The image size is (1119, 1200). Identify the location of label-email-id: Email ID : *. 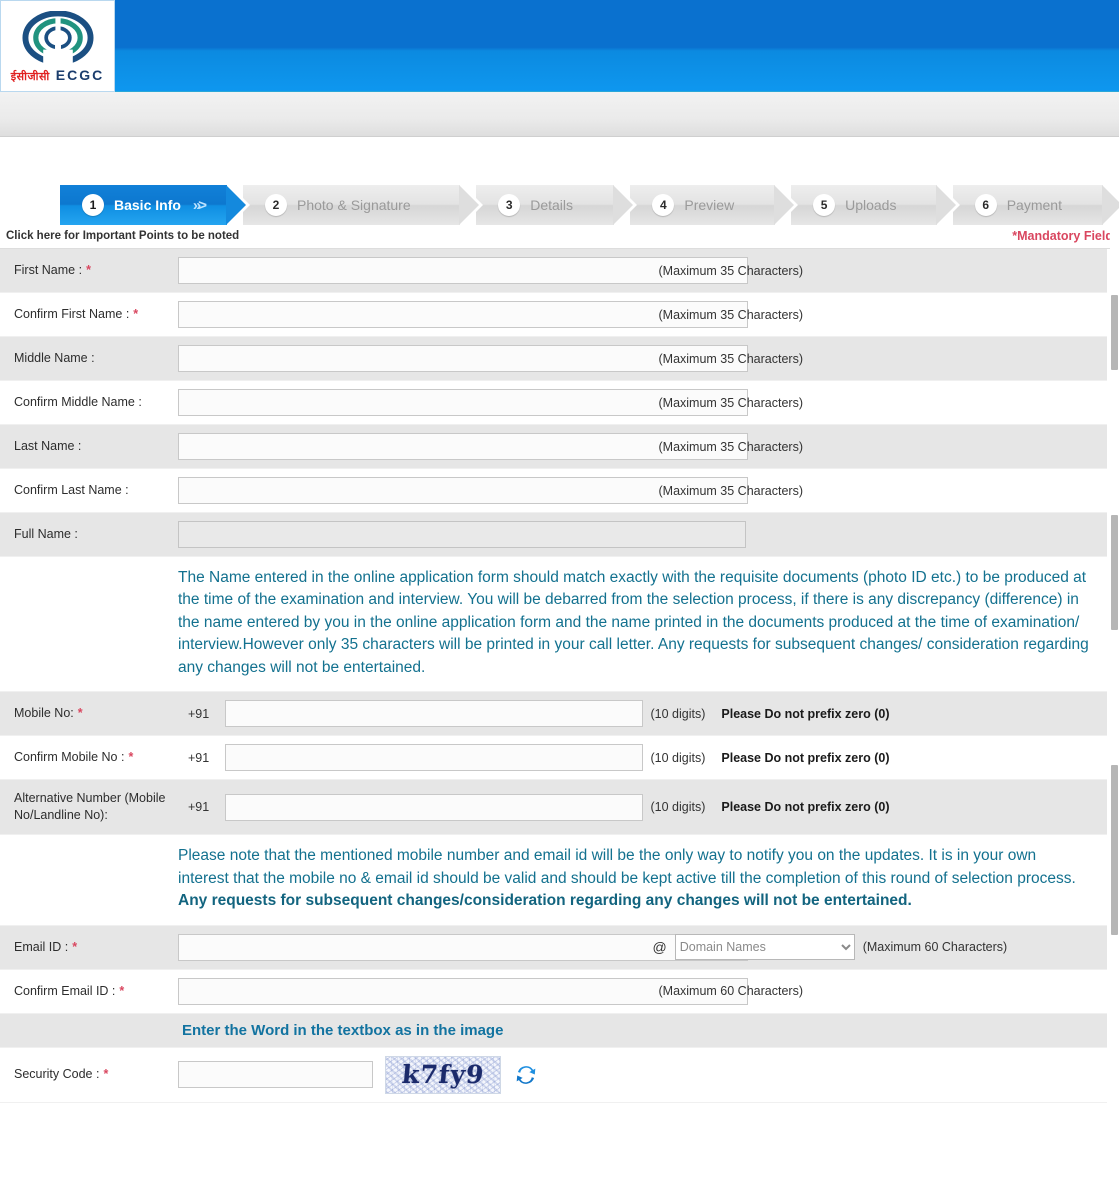
(89, 947).